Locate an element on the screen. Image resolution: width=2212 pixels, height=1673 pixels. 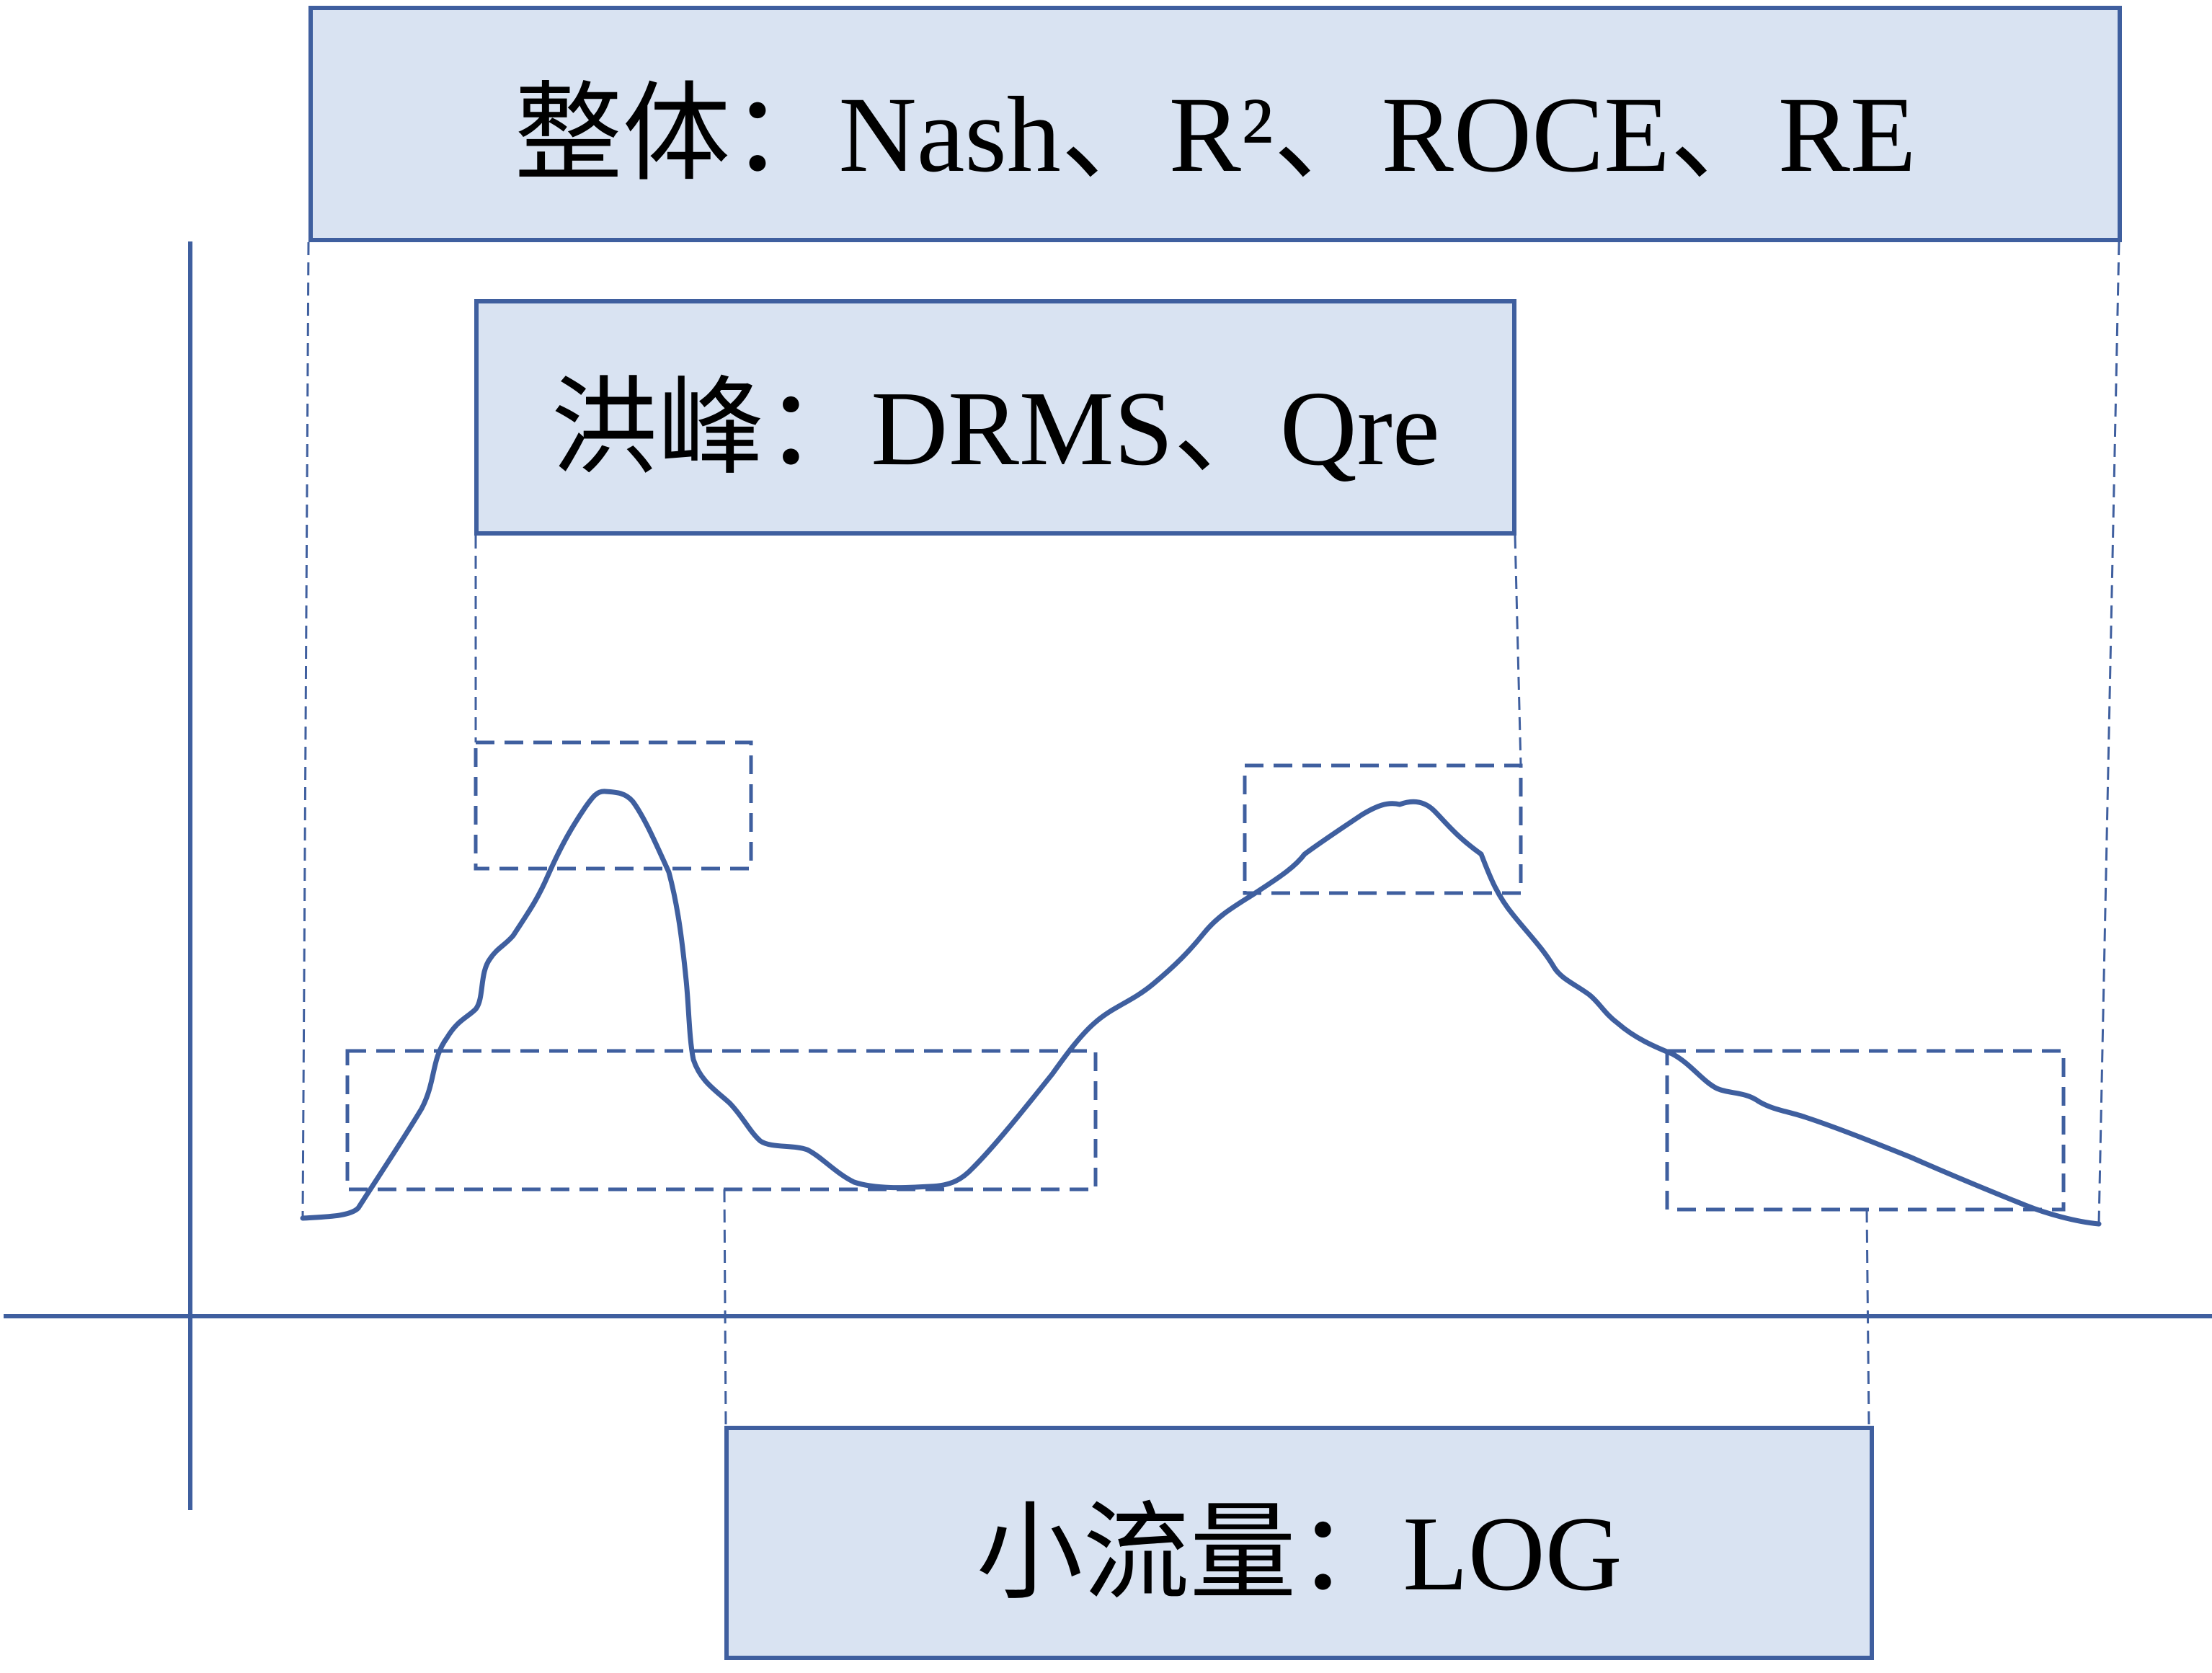
lowflow-connector-left is located at coordinates (725, 1307).